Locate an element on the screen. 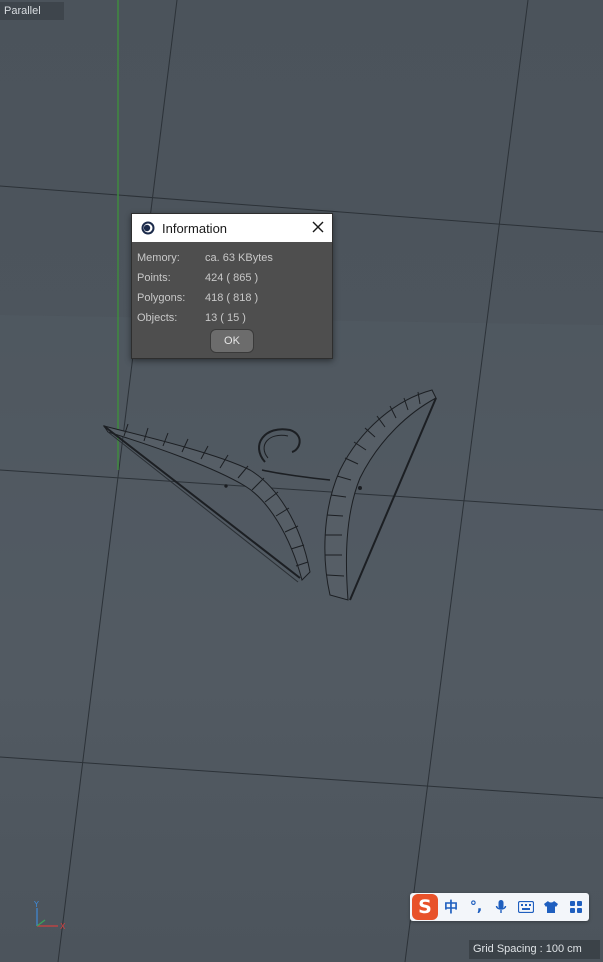 Image resolution: width=603 pixels, height=962 pixels. input-mode-button: 中 is located at coordinates (451, 907).